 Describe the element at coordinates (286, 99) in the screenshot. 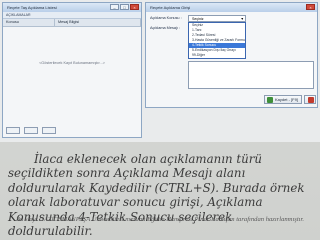

I see `save-button-label: Kaydet - [F9]` at that location.